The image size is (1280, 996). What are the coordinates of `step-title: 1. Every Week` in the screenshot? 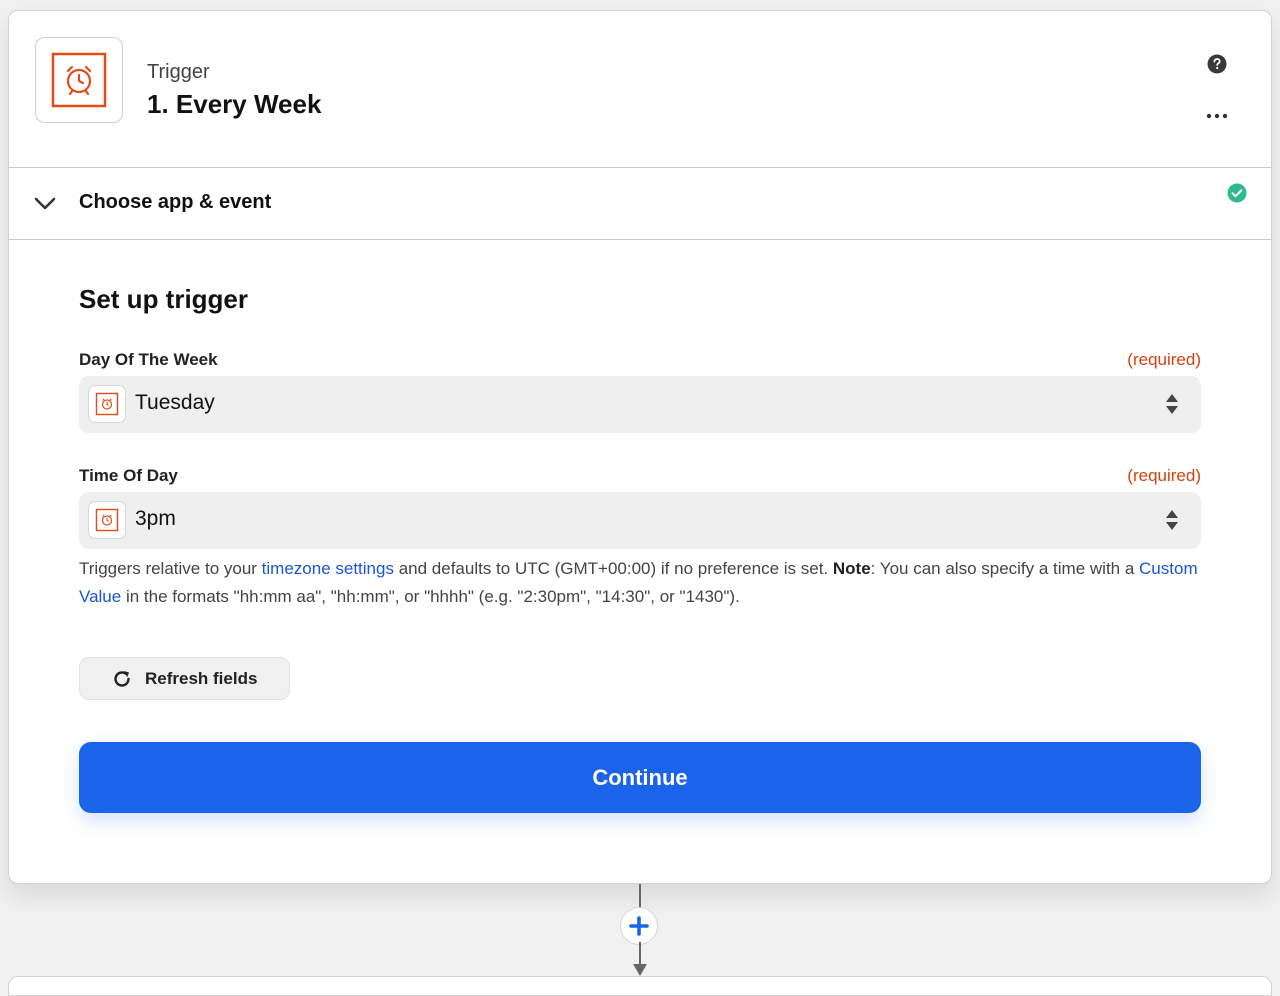 It's located at (234, 104).